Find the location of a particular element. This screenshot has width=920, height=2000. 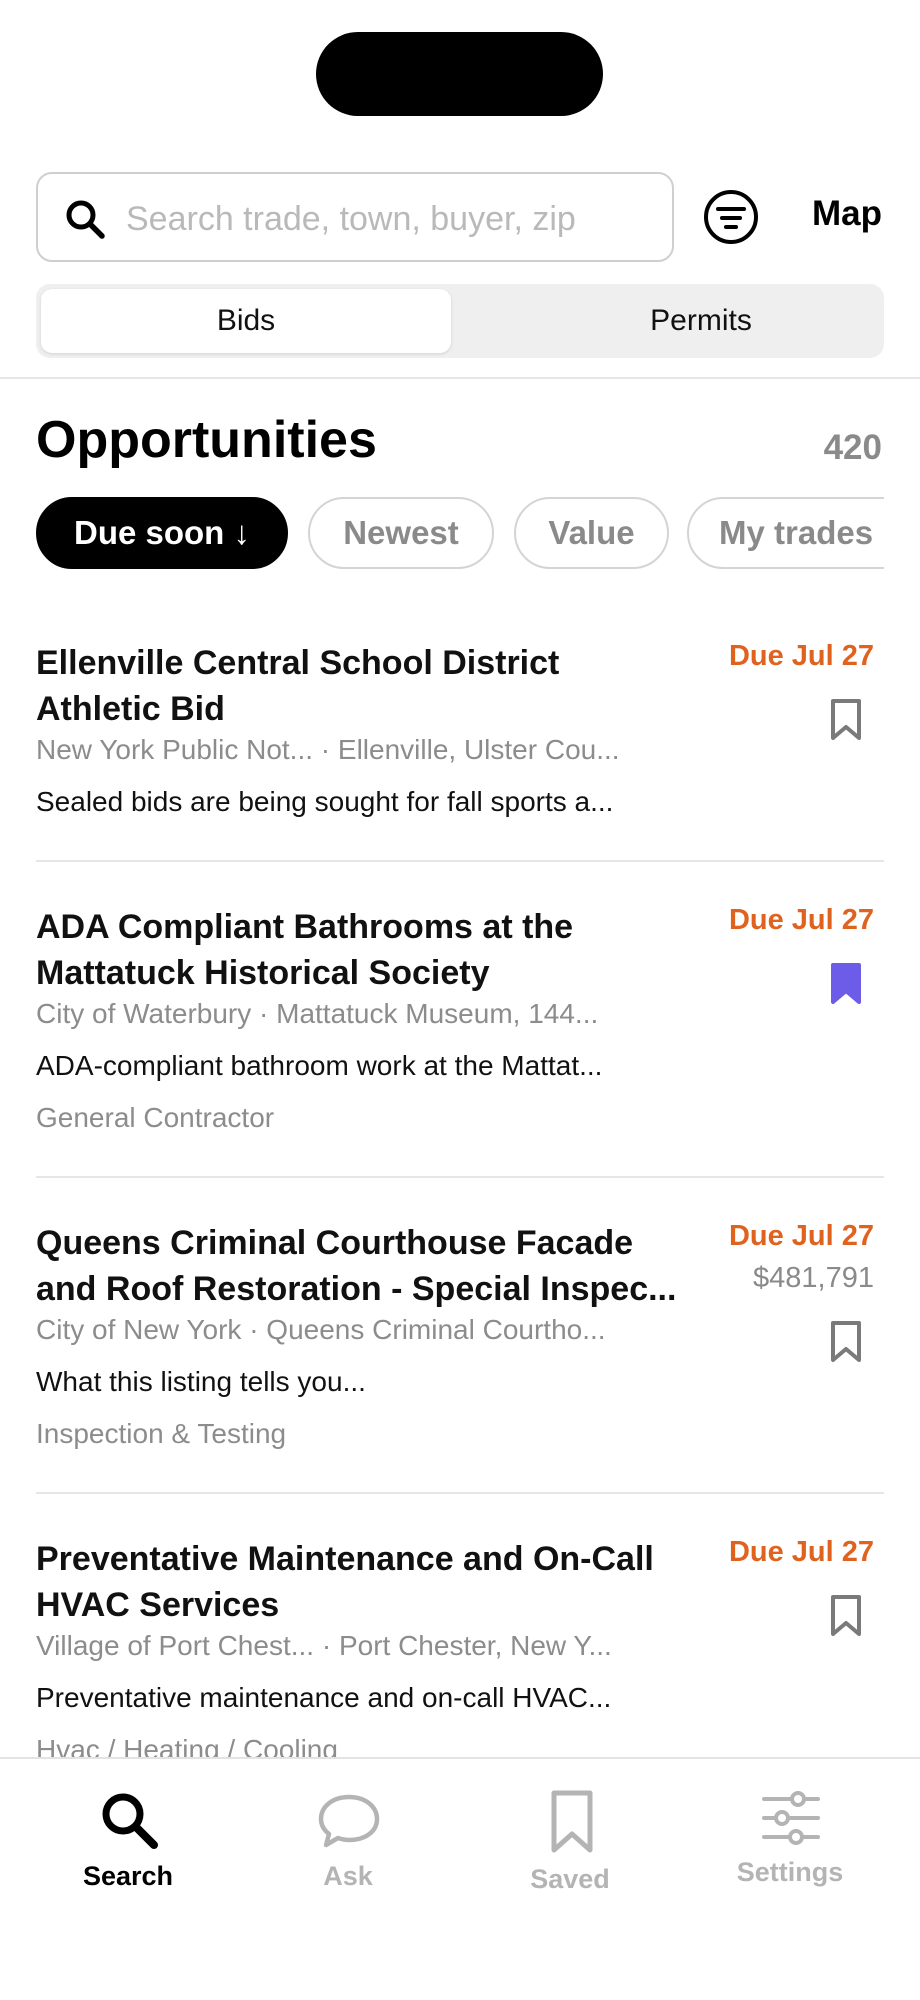

tab-ask: Ask is located at coordinates (348, 1839).